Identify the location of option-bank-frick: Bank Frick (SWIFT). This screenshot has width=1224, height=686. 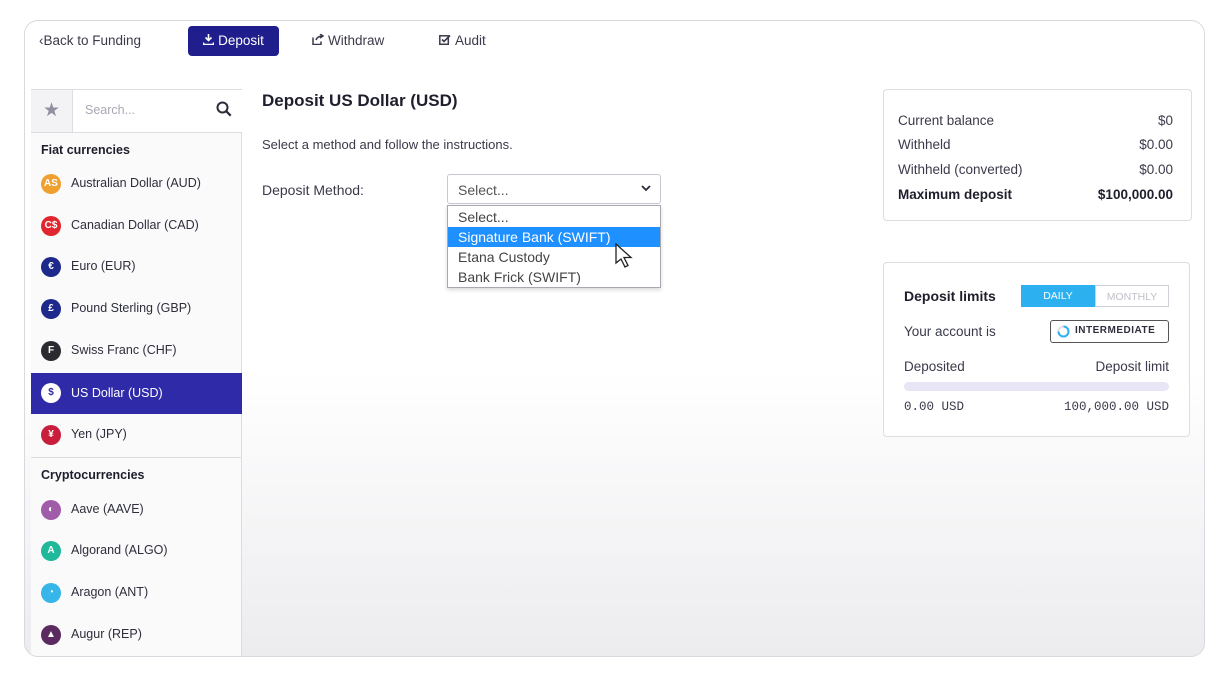
(554, 277).